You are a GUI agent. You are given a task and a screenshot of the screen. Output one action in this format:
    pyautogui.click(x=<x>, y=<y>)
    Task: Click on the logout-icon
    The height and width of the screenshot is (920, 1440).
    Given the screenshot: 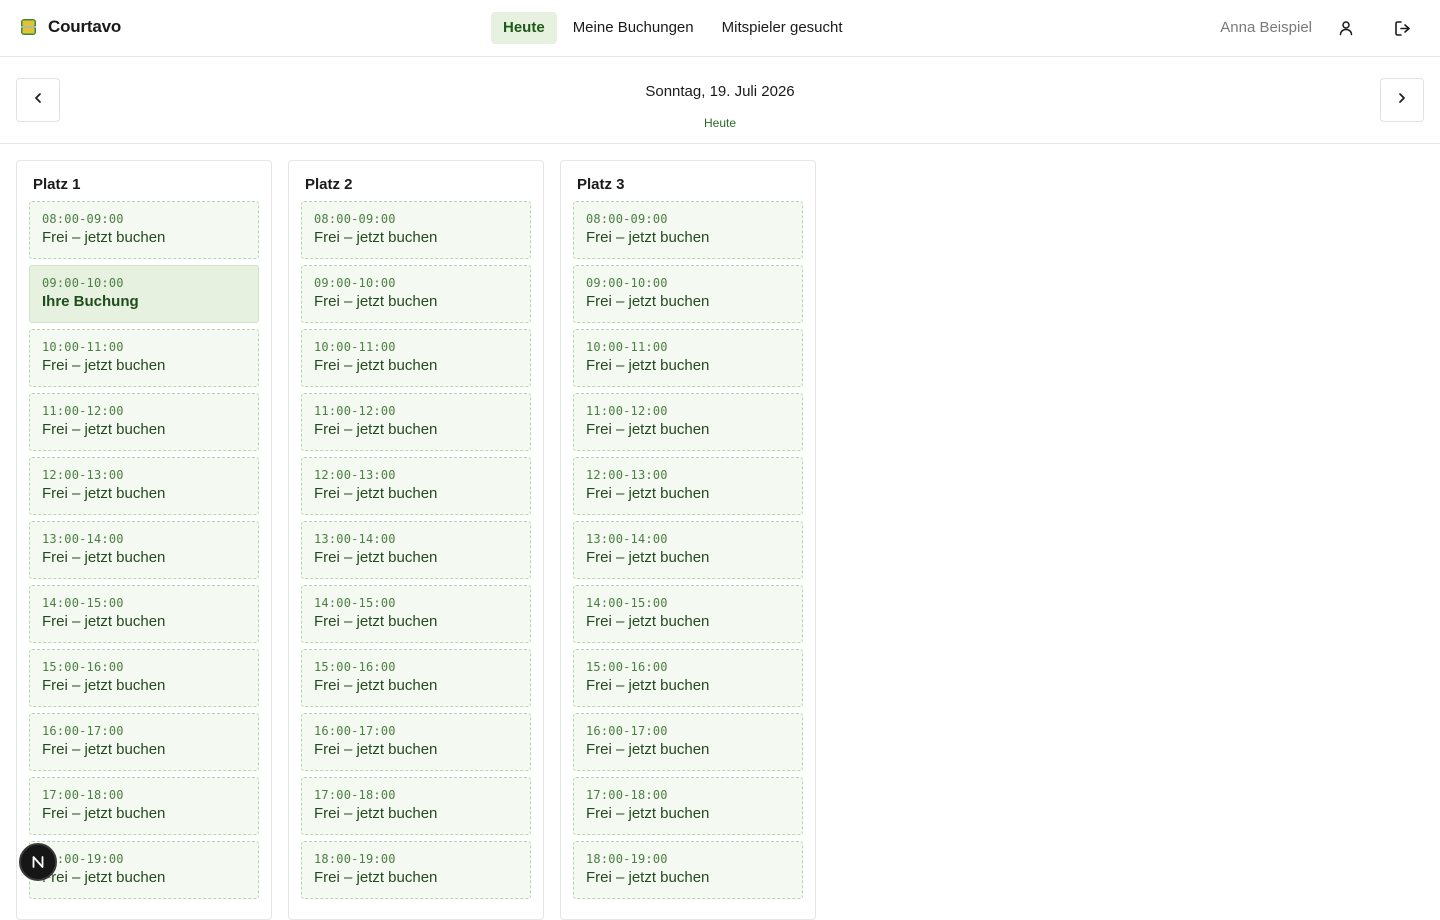 What is the action you would take?
    pyautogui.click(x=1402, y=28)
    